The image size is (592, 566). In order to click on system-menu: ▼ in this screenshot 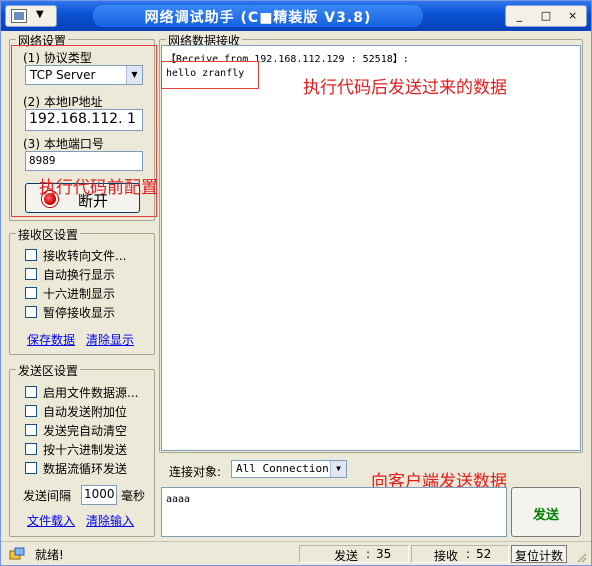, I will do `click(31, 16)`.